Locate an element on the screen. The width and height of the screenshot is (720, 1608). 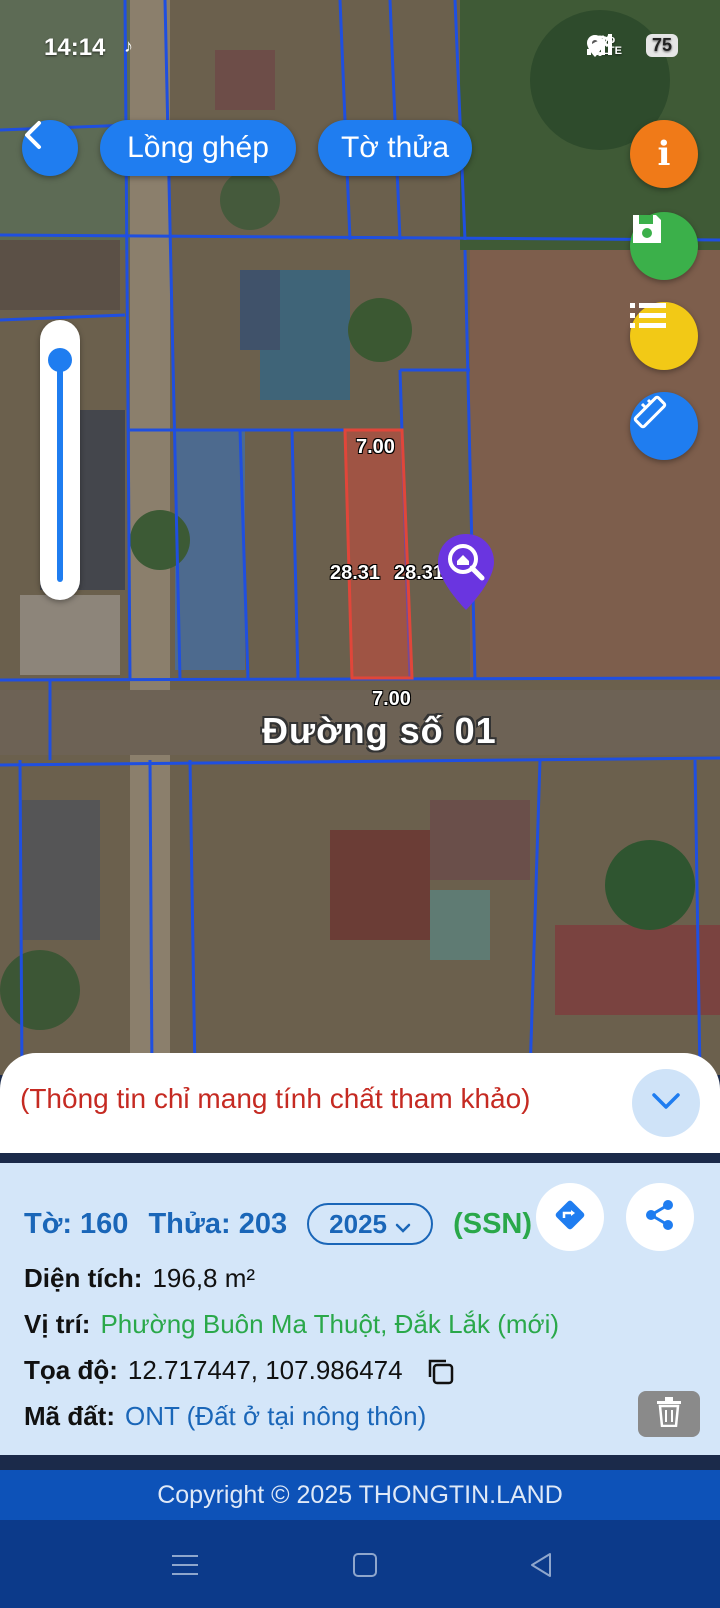
battery-indicator: 75 is located at coordinates (661, 45).